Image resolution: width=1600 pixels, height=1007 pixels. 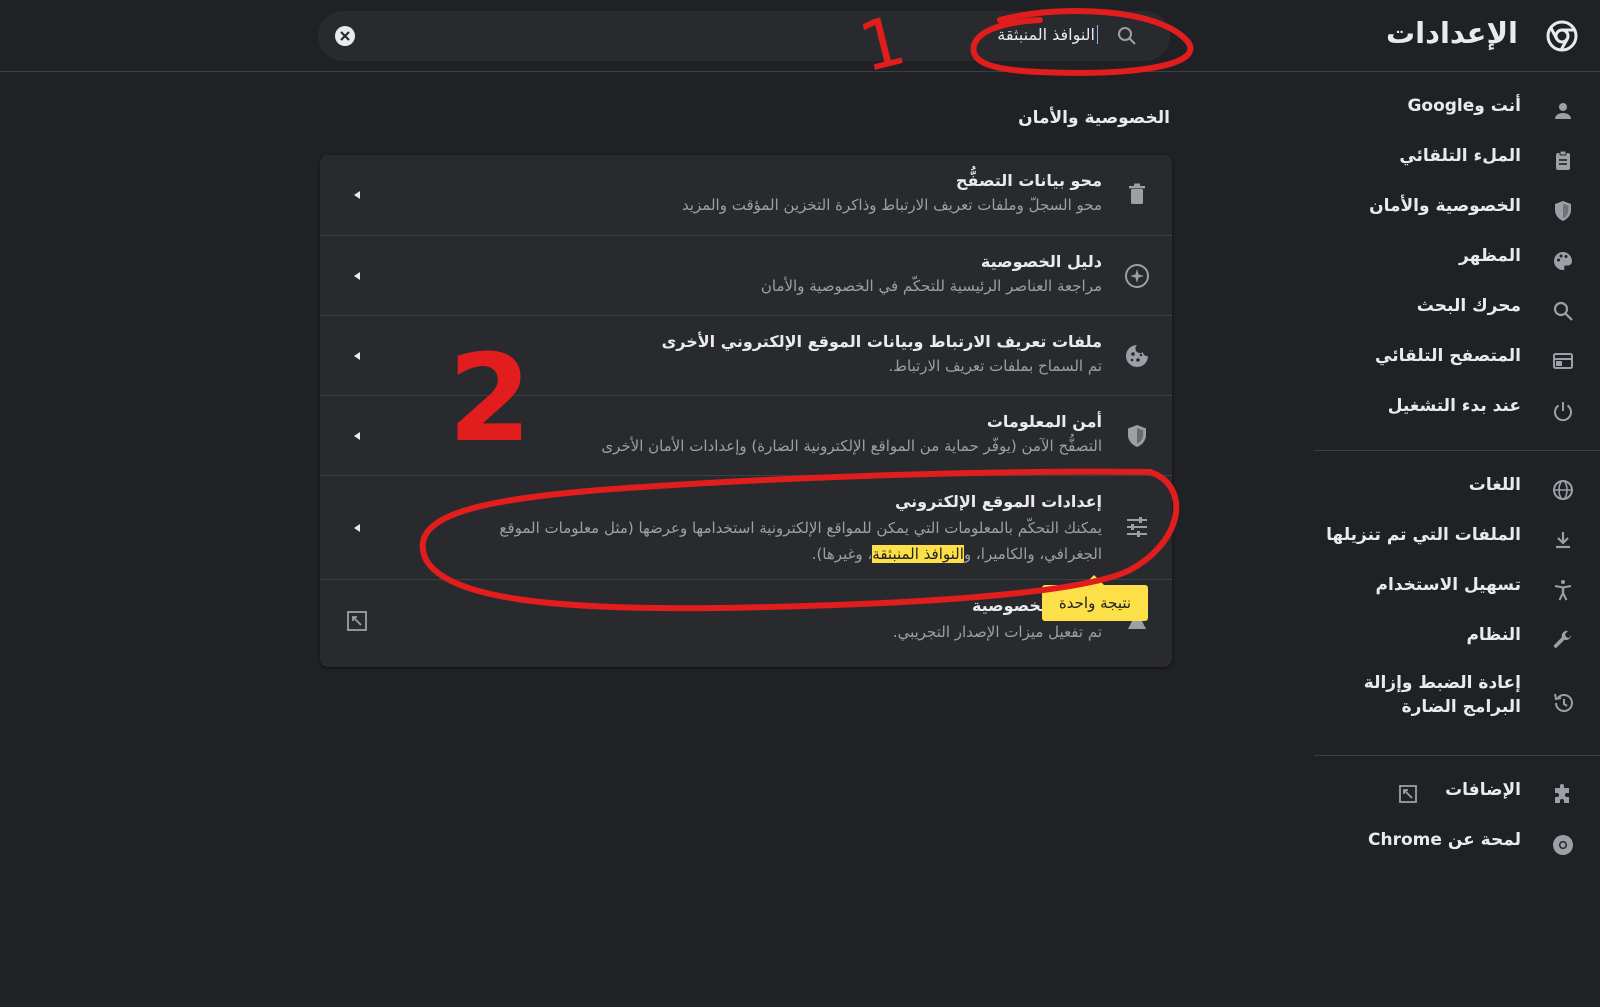 I want to click on sidebar-item-on-startup: عند بدء التشغيل, so click(x=1442, y=411).